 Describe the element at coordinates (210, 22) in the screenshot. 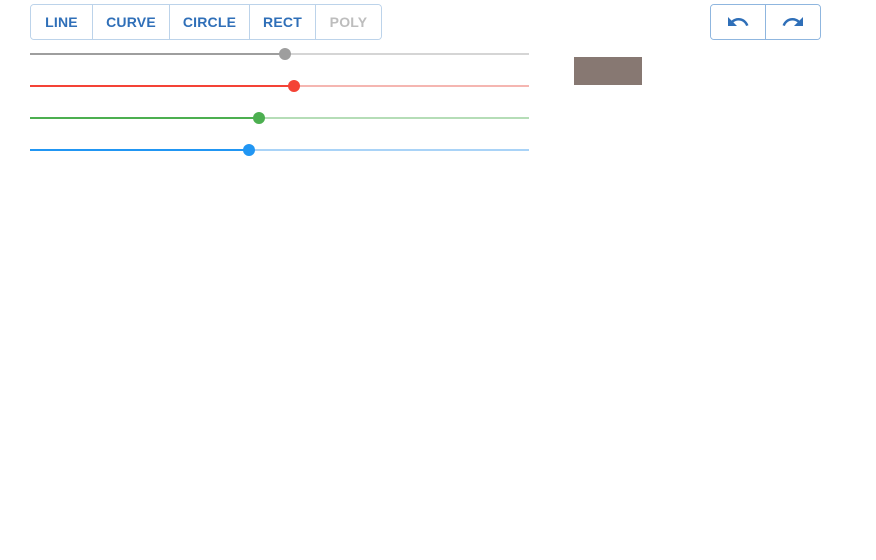

I see `circle-tool-button: CIRCLE` at that location.